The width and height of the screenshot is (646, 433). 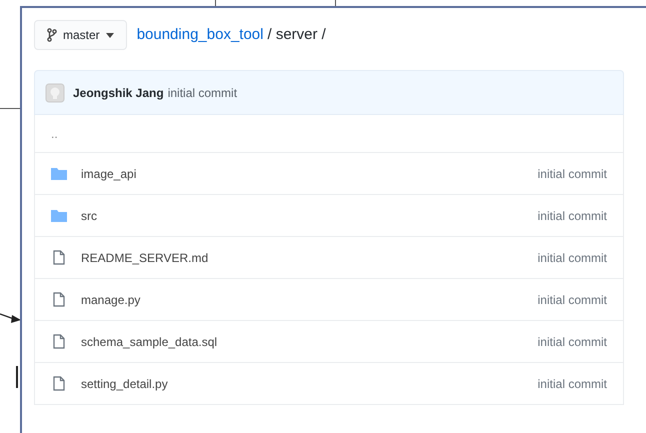 I want to click on commit-author: Jeongshik Jang, so click(x=118, y=93).